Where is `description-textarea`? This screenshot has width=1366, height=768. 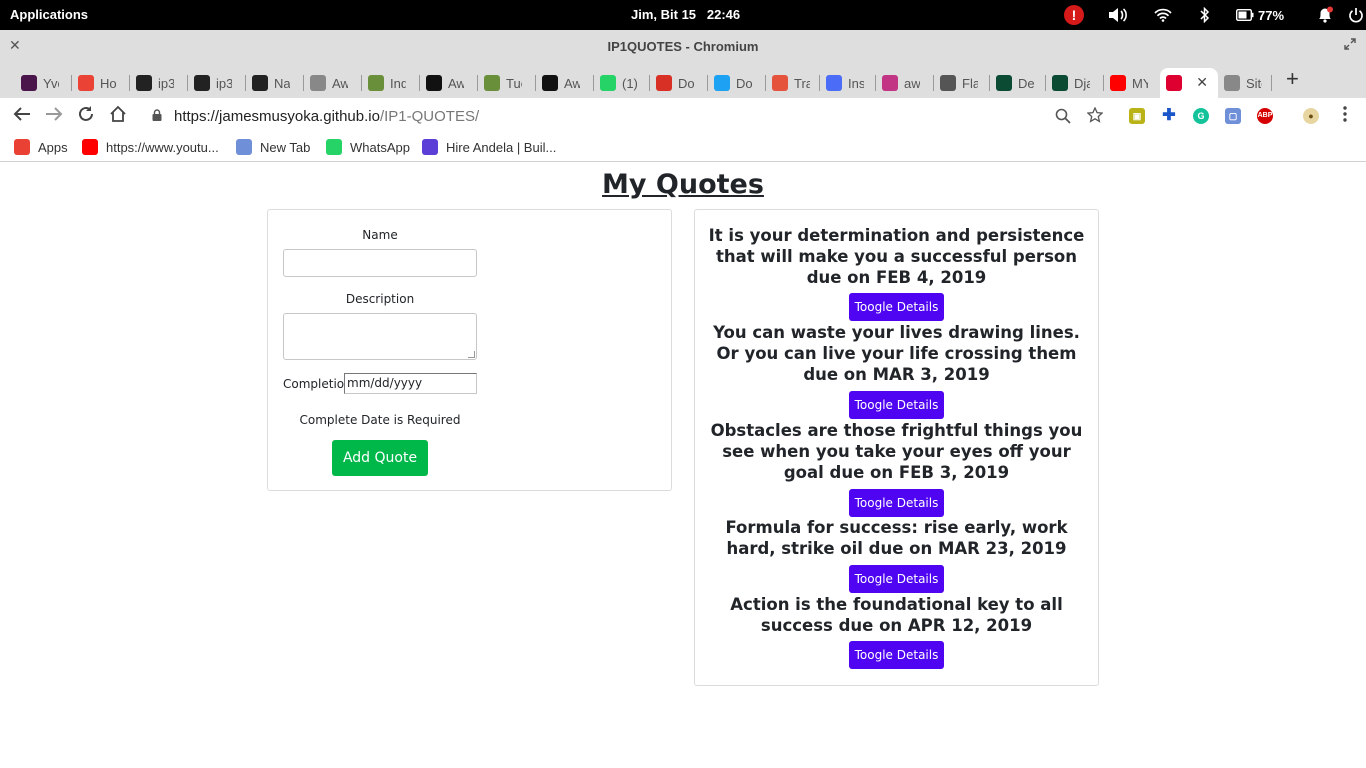 description-textarea is located at coordinates (380, 336).